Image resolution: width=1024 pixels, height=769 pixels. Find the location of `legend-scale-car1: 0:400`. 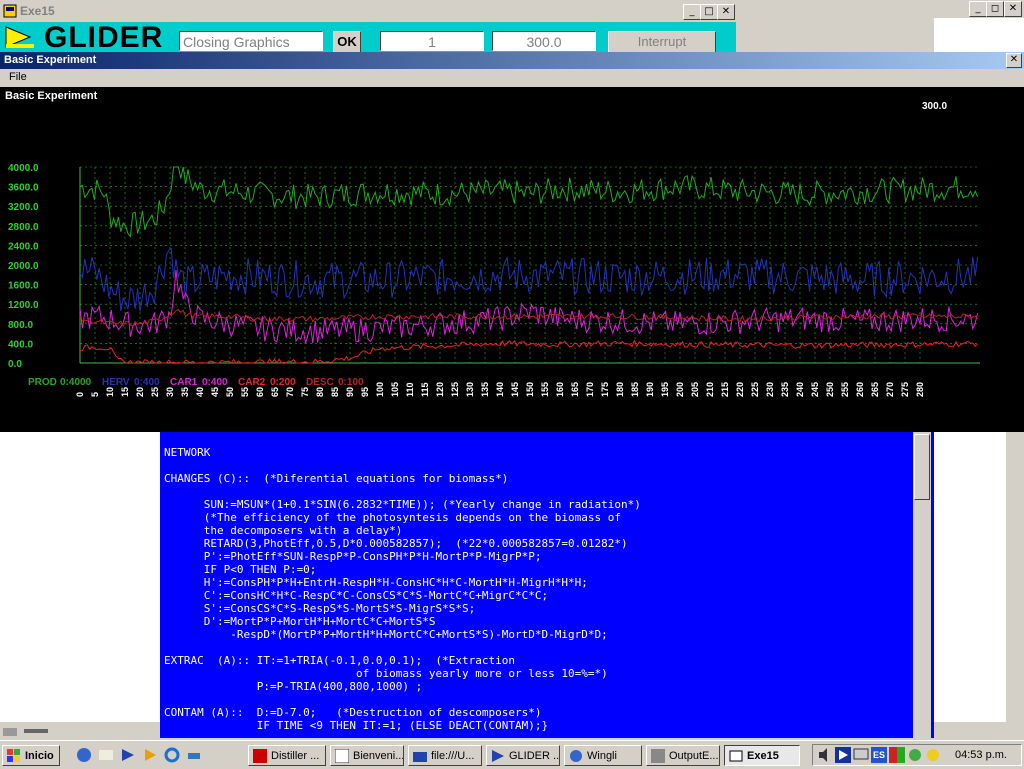

legend-scale-car1: 0:400 is located at coordinates (215, 382).